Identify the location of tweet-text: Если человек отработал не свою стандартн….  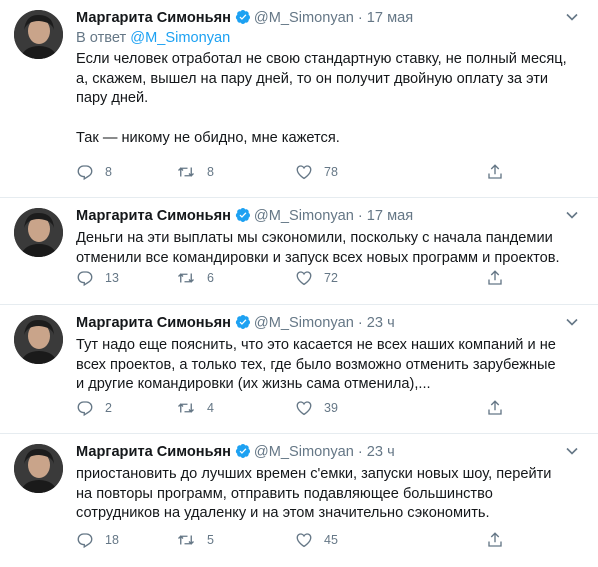
(321, 98).